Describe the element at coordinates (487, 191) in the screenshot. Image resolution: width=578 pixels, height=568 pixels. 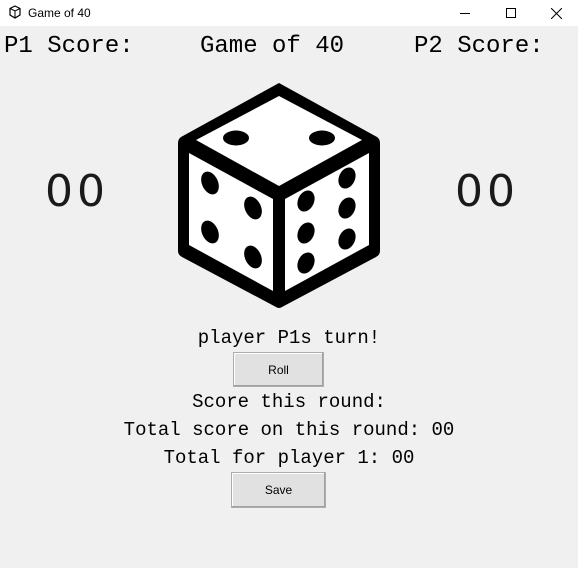
I see `p2-score-value: 00` at that location.